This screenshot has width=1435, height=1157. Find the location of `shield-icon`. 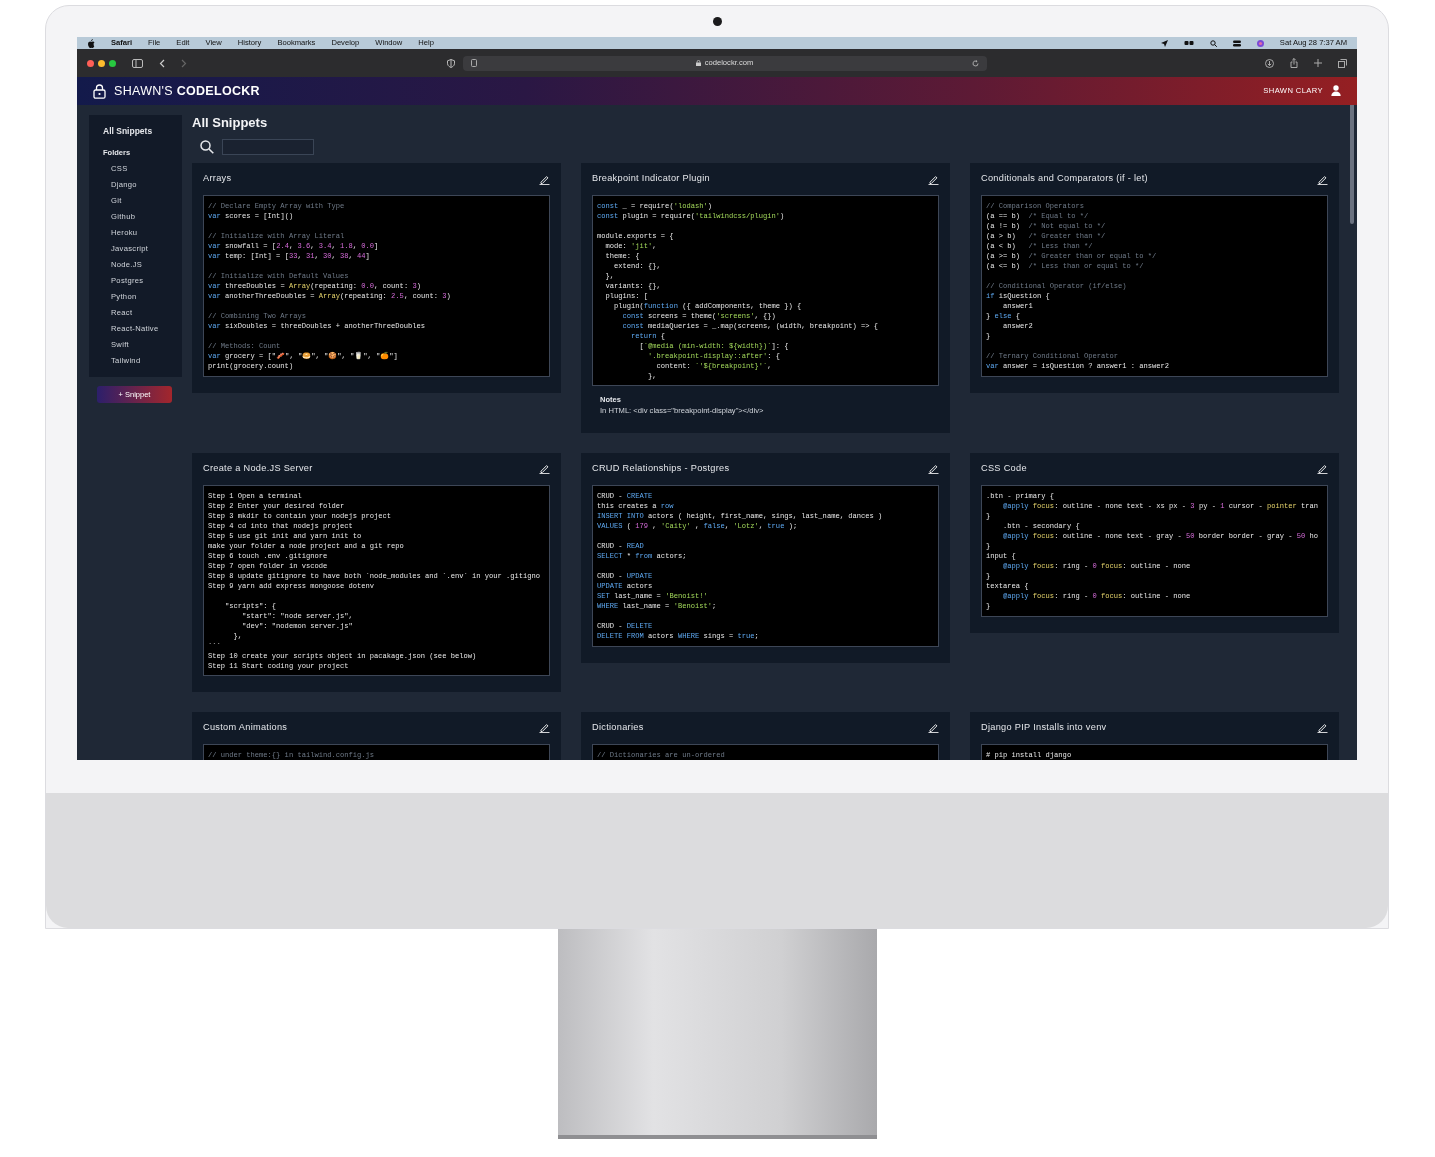

shield-icon is located at coordinates (451, 63).